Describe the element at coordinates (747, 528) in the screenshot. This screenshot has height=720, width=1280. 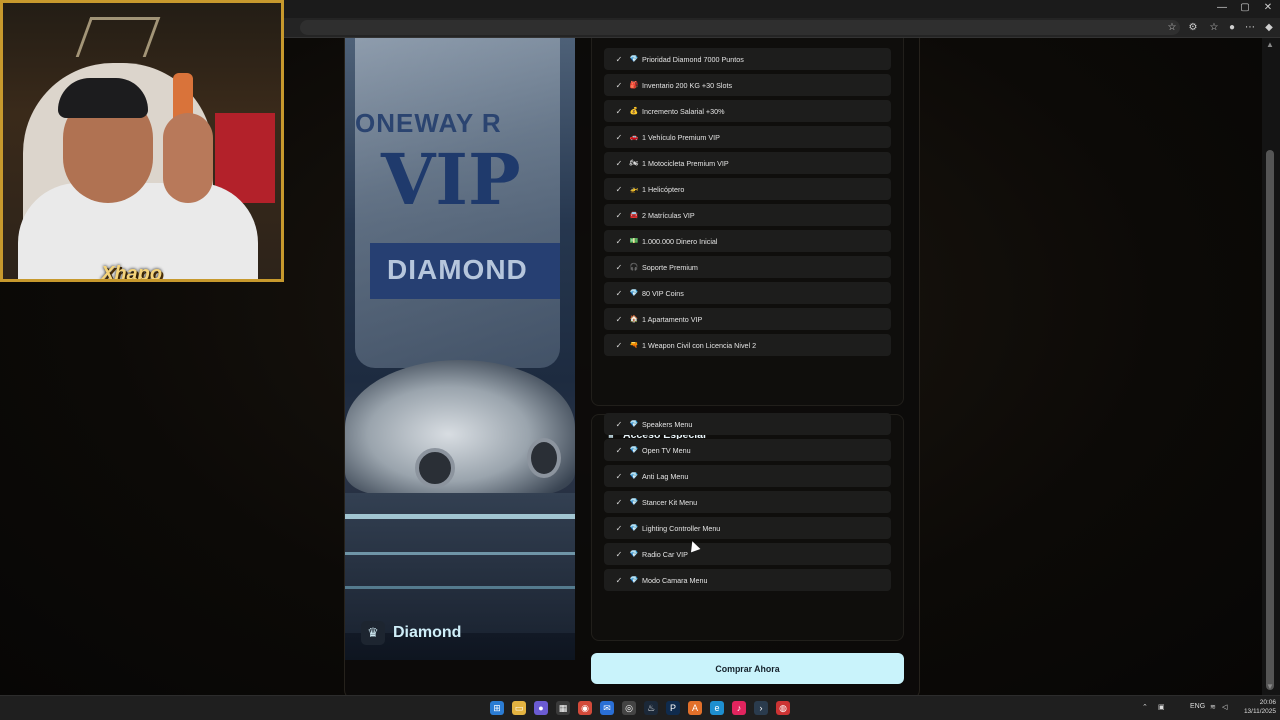
I see `list-item: ✓ 💎 Lighting Controller Menu` at that location.